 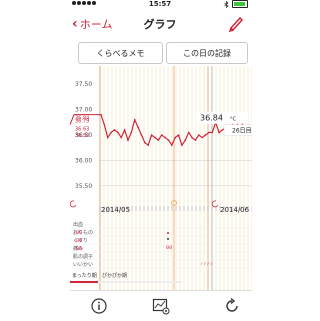 What do you see at coordinates (114, 275) in the screenshot?
I see `phase-label: ぴかぴか期` at bounding box center [114, 275].